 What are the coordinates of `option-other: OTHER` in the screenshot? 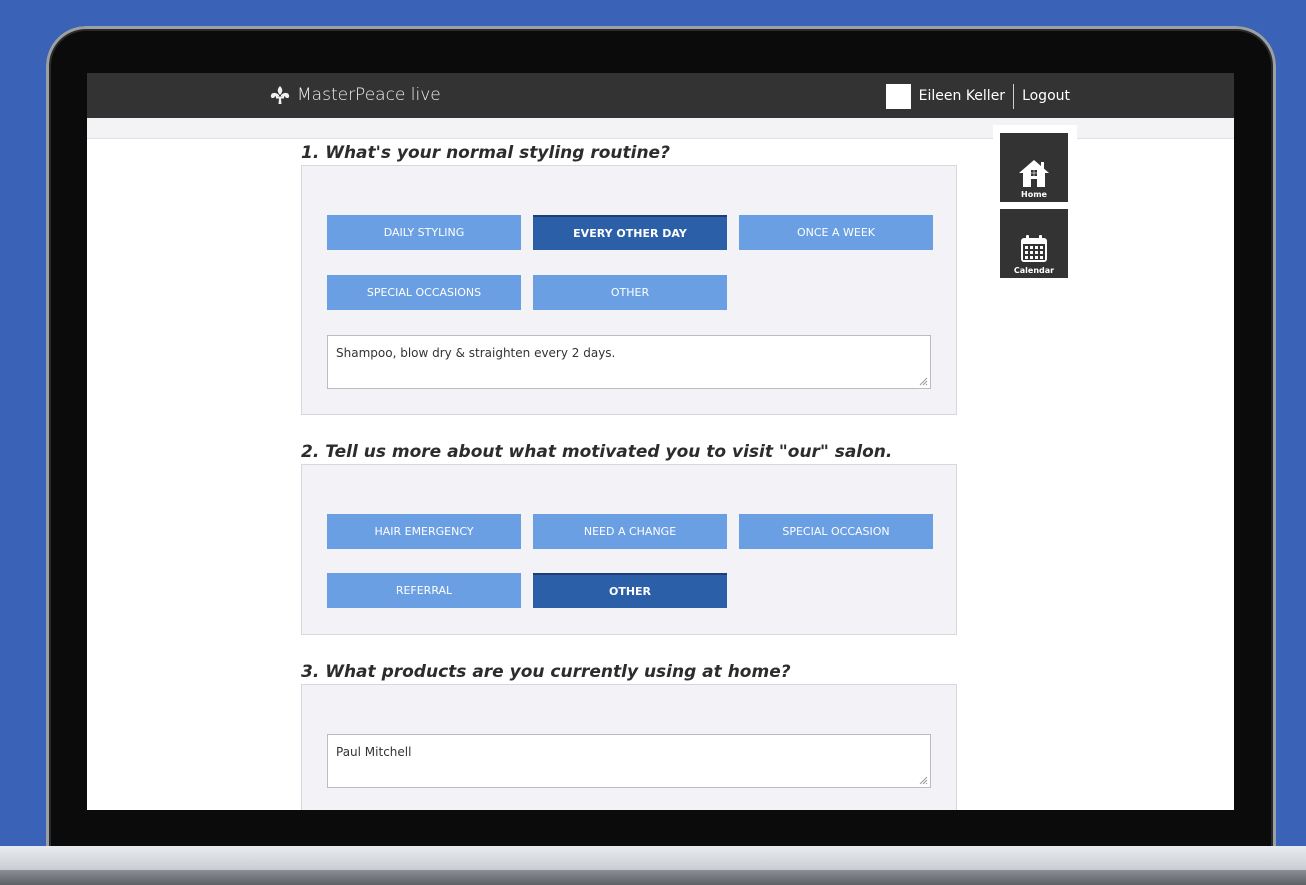 It's located at (630, 292).